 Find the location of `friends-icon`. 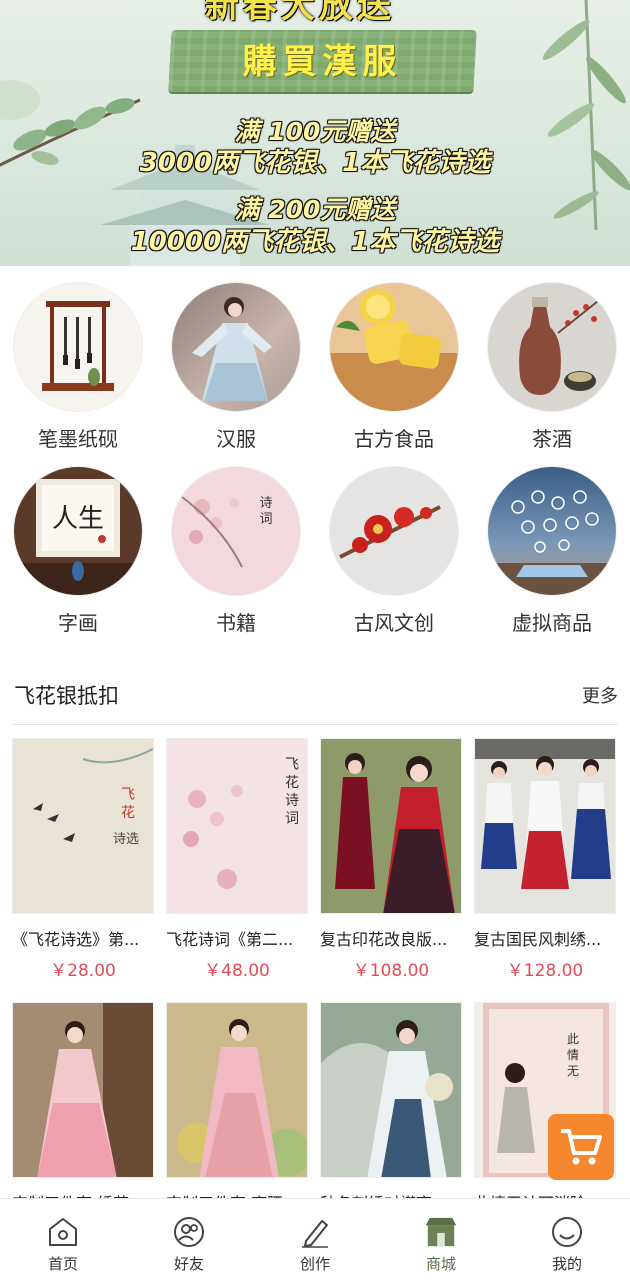

friends-icon is located at coordinates (189, 1232).